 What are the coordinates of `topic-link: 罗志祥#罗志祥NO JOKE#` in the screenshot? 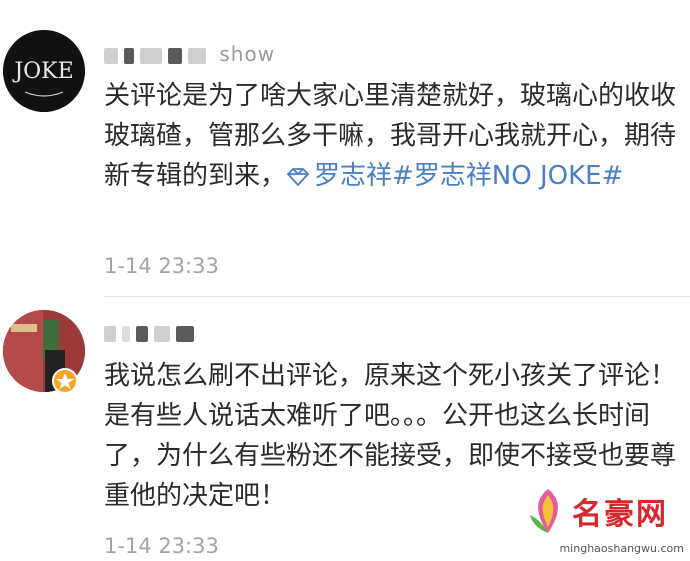 It's located at (454, 176).